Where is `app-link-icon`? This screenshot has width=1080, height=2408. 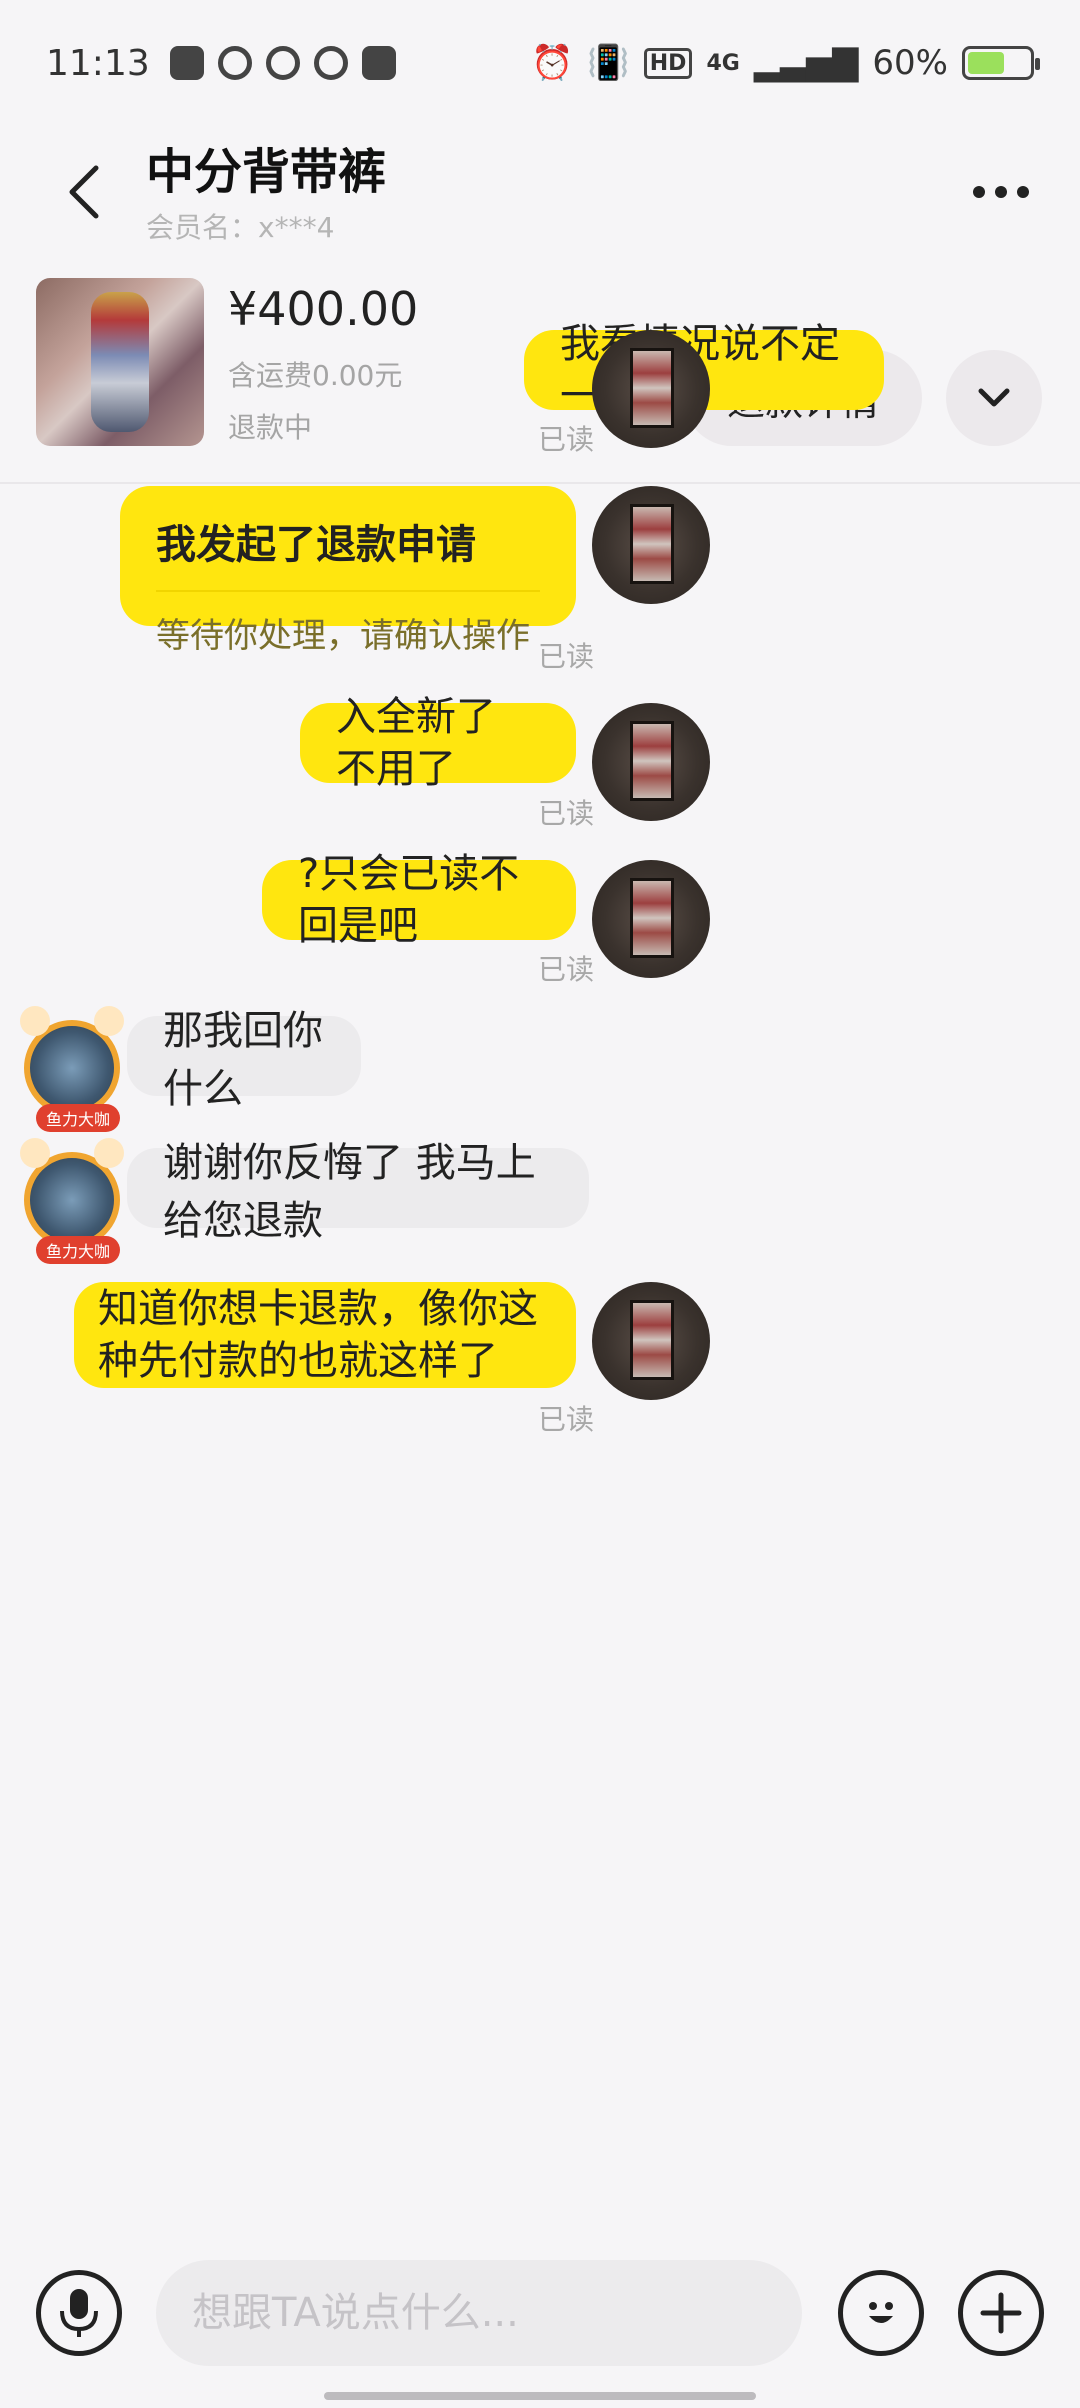 app-link-icon is located at coordinates (234, 63).